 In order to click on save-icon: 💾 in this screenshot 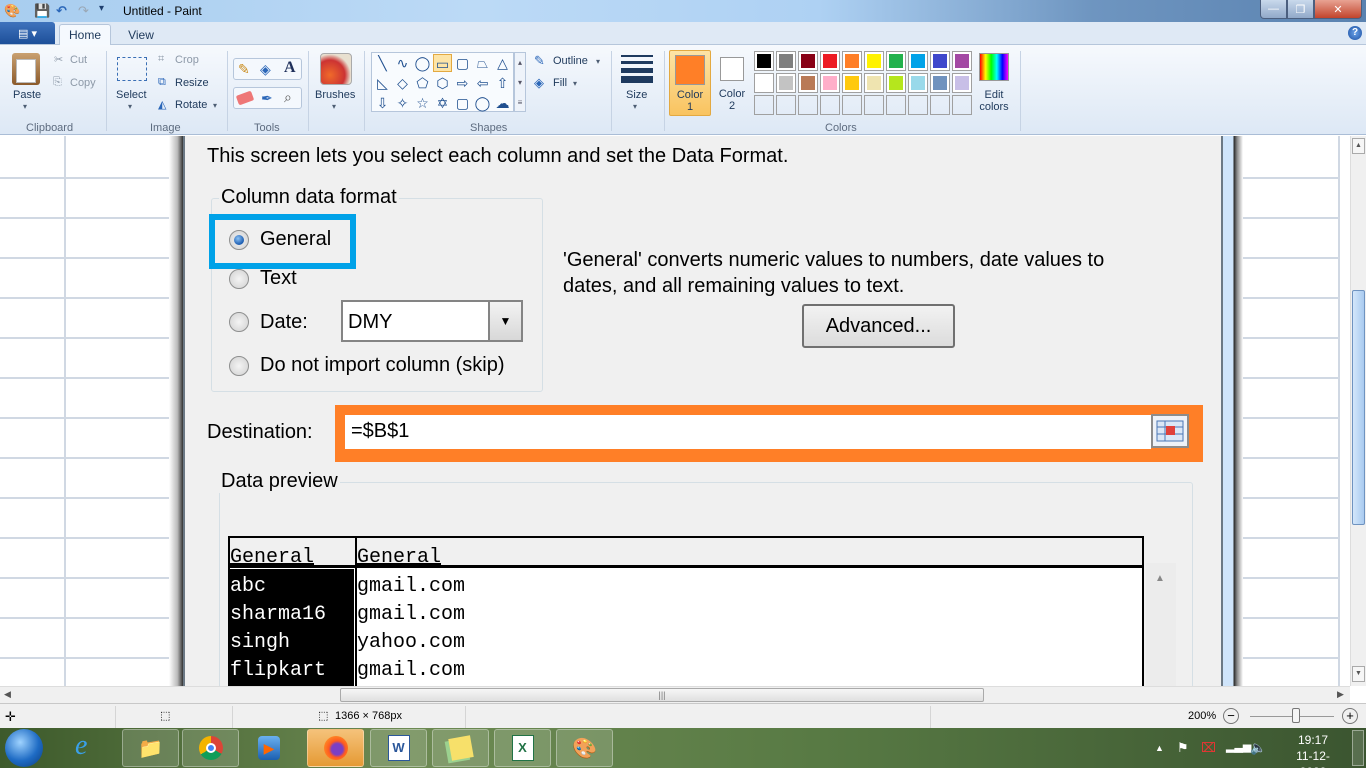, I will do `click(42, 11)`.